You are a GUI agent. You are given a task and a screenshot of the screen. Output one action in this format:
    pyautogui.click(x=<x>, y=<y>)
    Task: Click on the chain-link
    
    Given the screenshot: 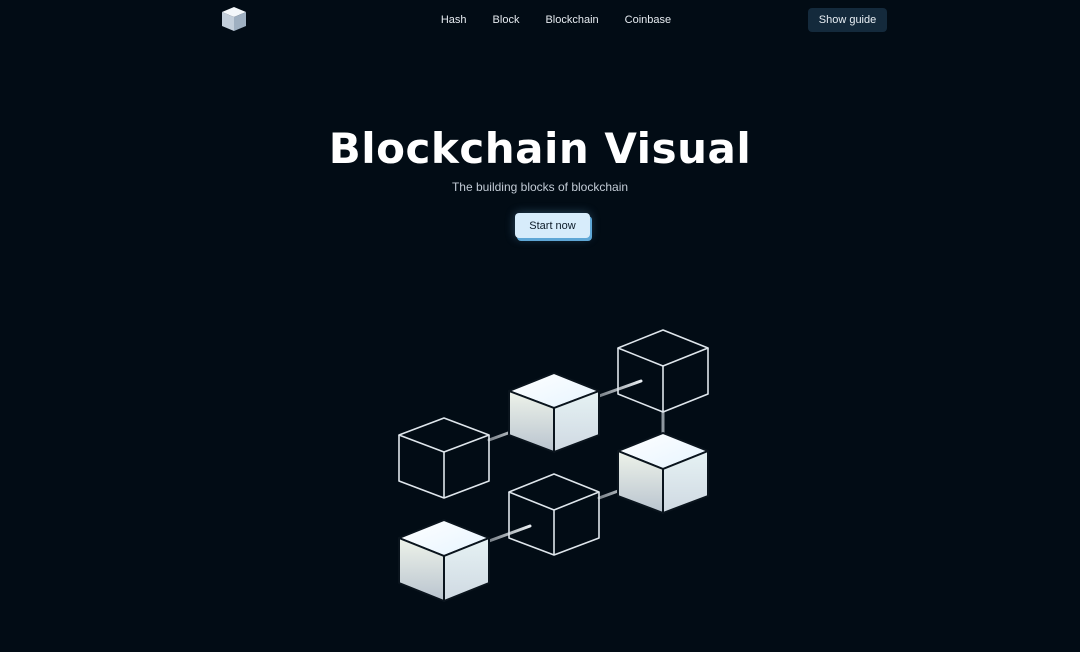 What is the action you would take?
    pyautogui.click(x=620, y=388)
    